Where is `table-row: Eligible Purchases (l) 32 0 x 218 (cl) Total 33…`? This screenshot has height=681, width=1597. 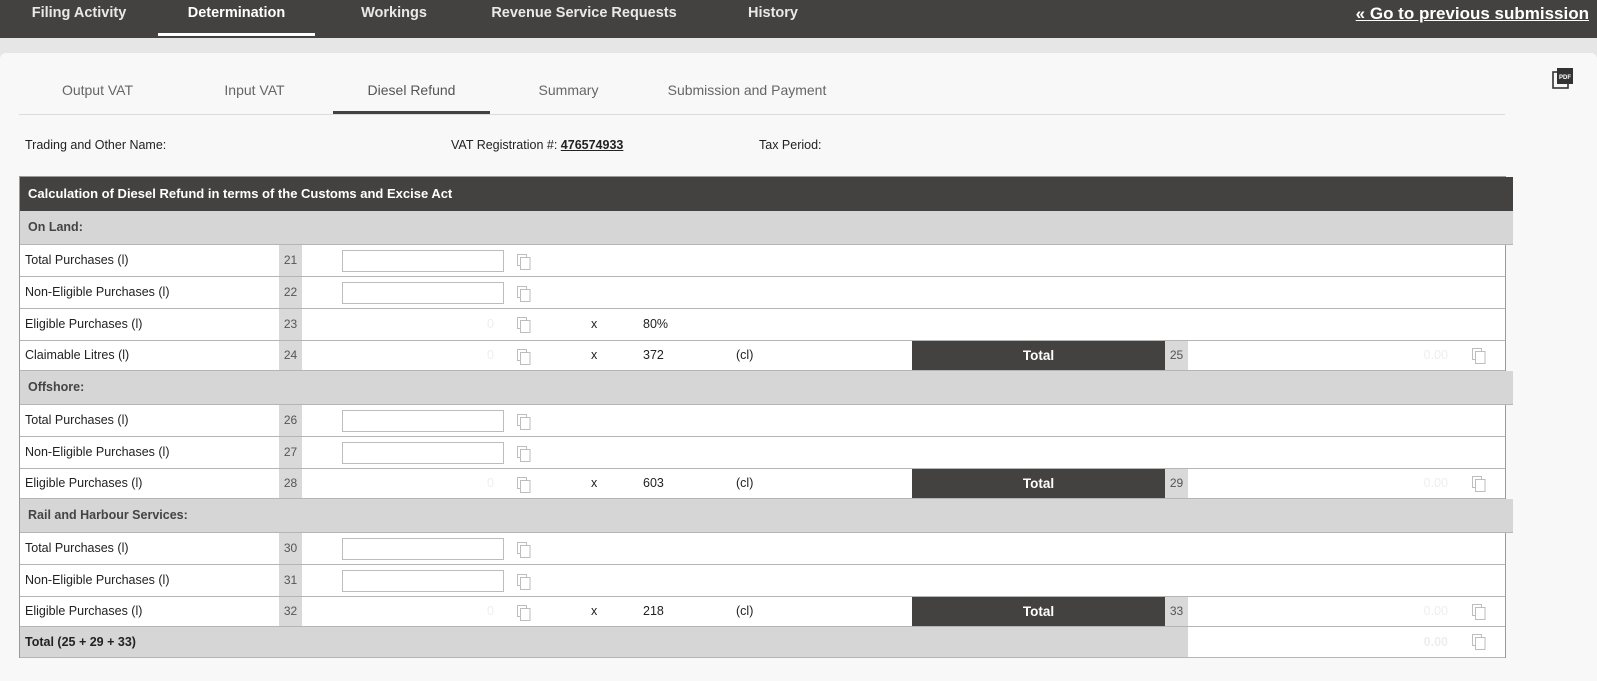
table-row: Eligible Purchases (l) 32 0 x 218 (cl) Total 33… is located at coordinates (762, 612).